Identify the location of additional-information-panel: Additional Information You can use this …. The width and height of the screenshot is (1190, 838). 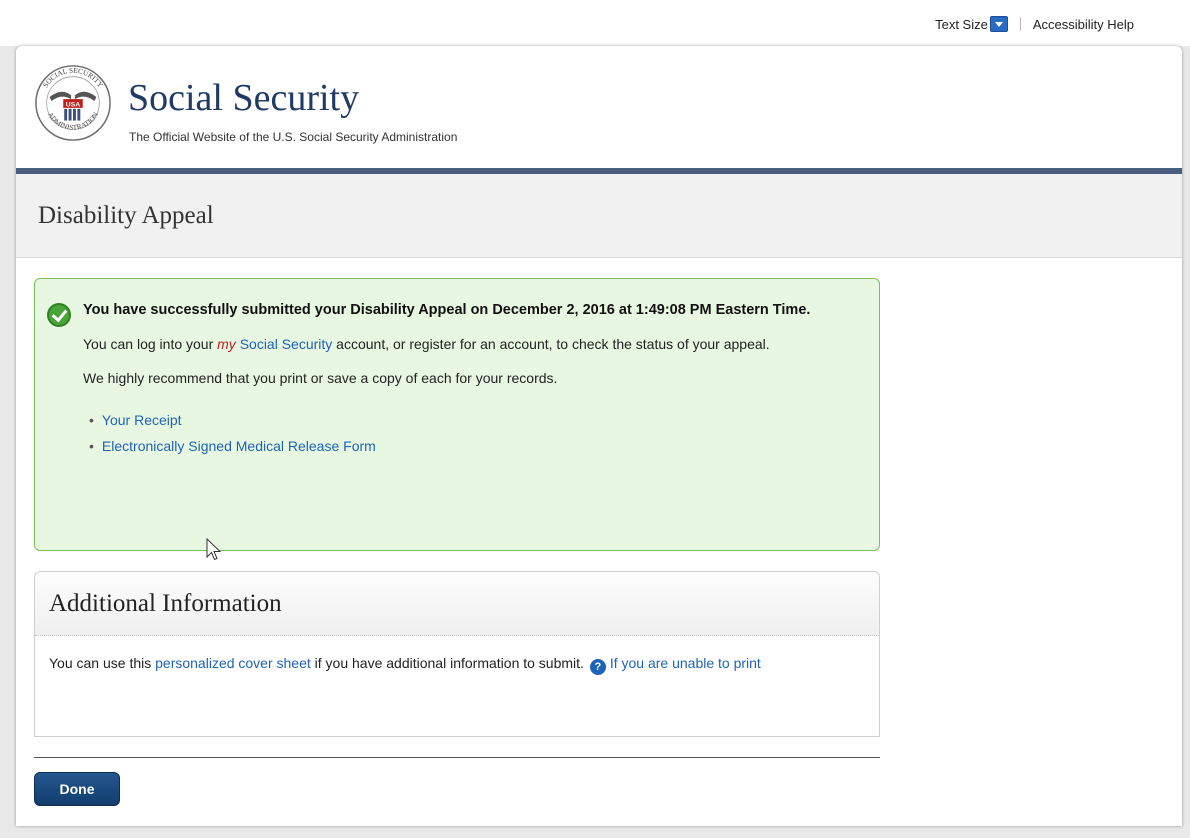
(457, 654).